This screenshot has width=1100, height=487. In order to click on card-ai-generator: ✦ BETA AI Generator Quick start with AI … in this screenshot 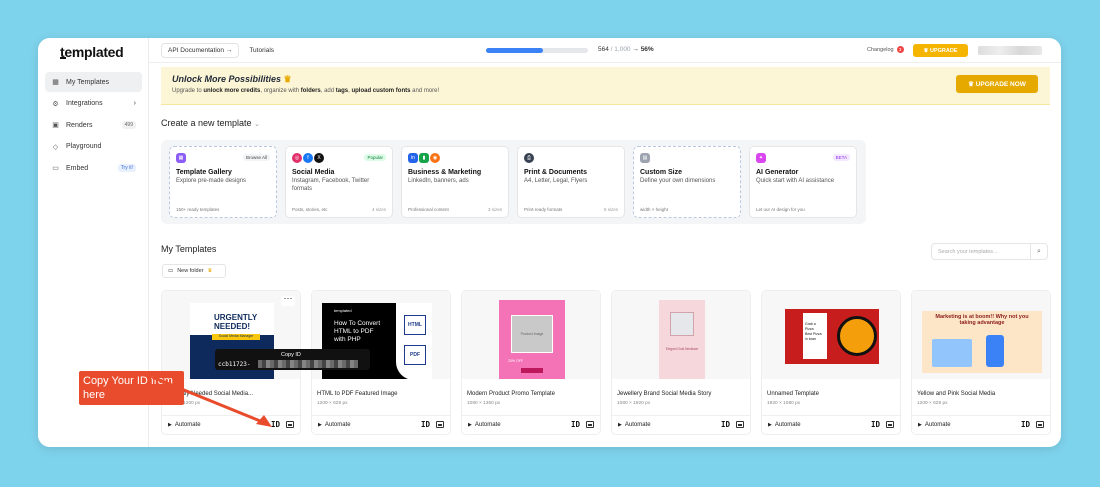, I will do `click(803, 182)`.